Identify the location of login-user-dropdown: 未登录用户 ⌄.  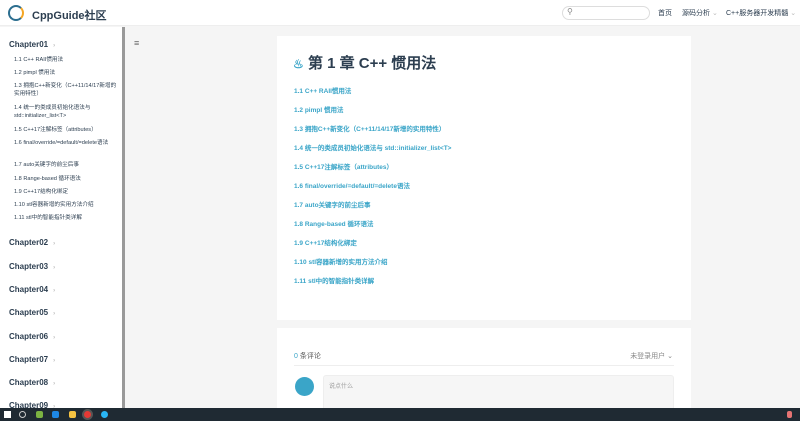
(651, 356).